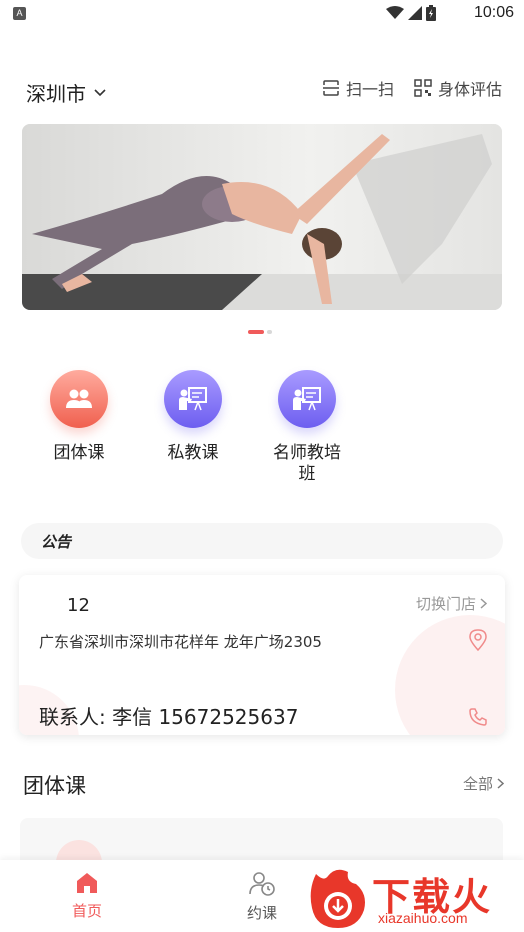  I want to click on city-label: 深圳市, so click(56, 94).